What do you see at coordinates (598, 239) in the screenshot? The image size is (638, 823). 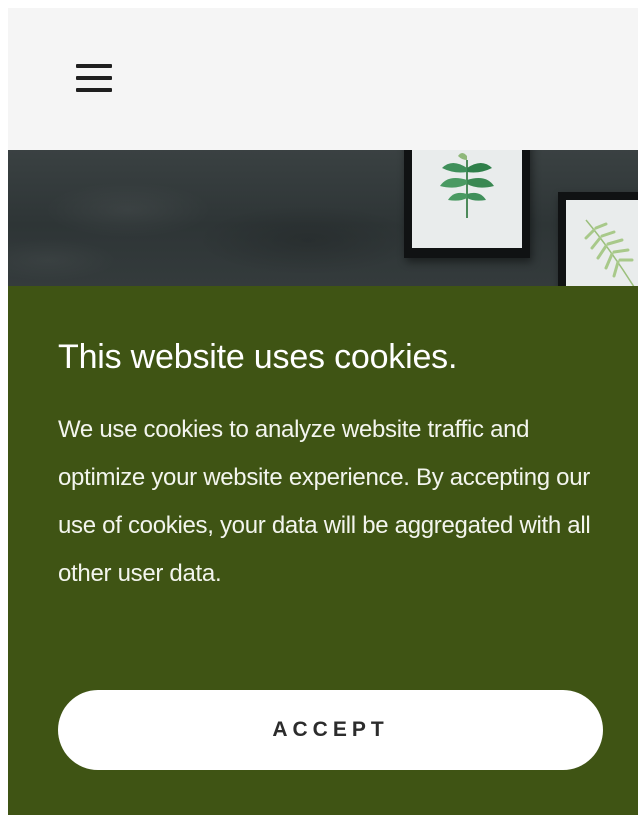 I see `framed-fern-print-icon` at bounding box center [598, 239].